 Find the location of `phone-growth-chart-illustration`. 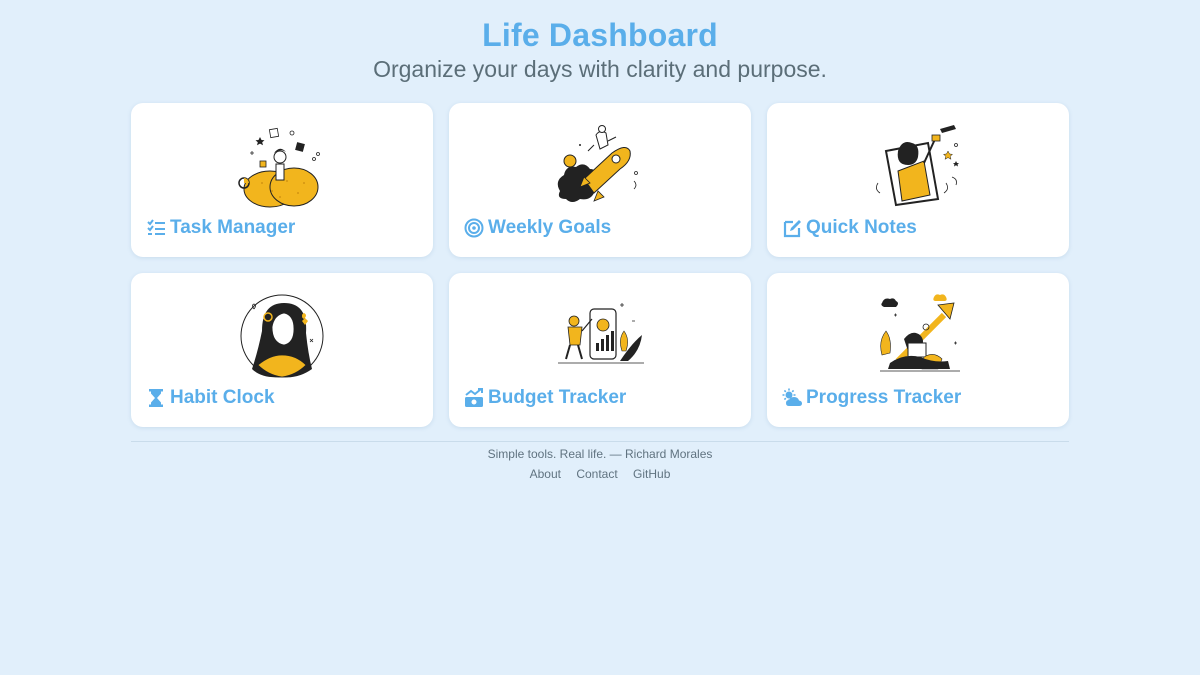

phone-growth-chart-illustration is located at coordinates (600, 336).